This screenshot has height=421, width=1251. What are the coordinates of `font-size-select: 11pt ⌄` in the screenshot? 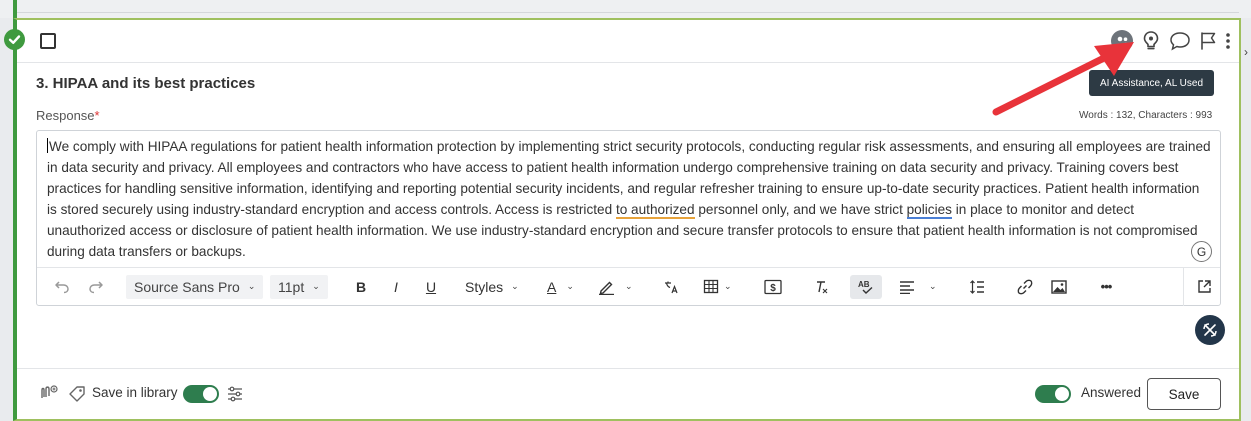 It's located at (299, 286).